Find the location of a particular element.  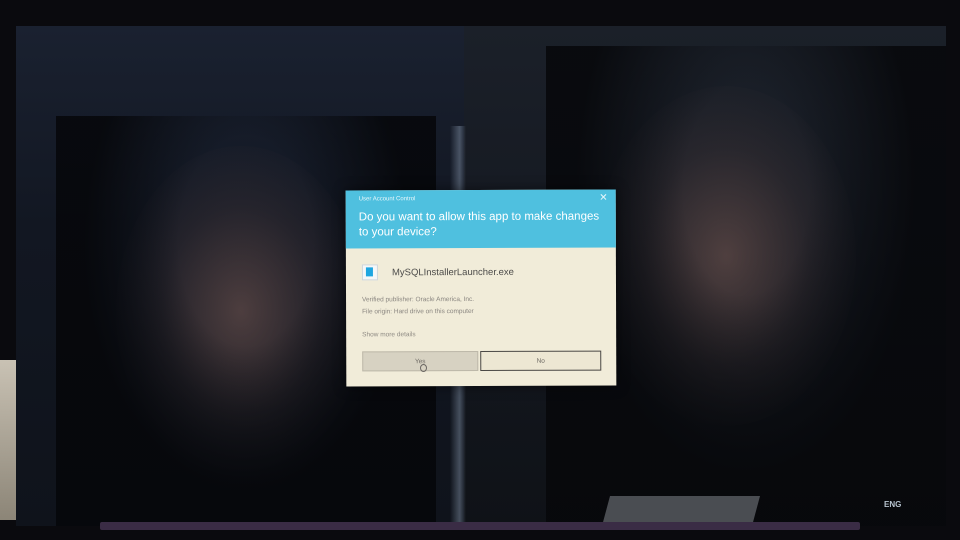

close-icon: ✕ is located at coordinates (603, 198).